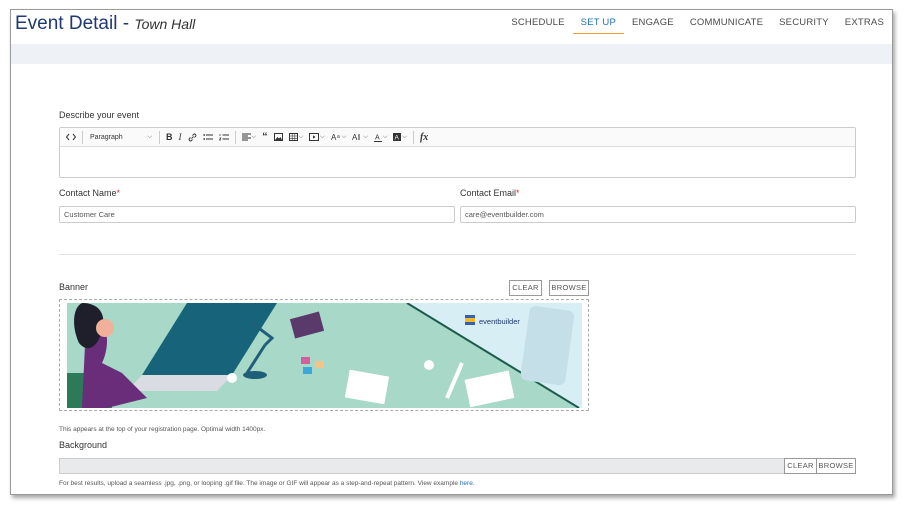 The image size is (911, 512). I want to click on page-title: Event Detail - Town Hall, so click(105, 24).